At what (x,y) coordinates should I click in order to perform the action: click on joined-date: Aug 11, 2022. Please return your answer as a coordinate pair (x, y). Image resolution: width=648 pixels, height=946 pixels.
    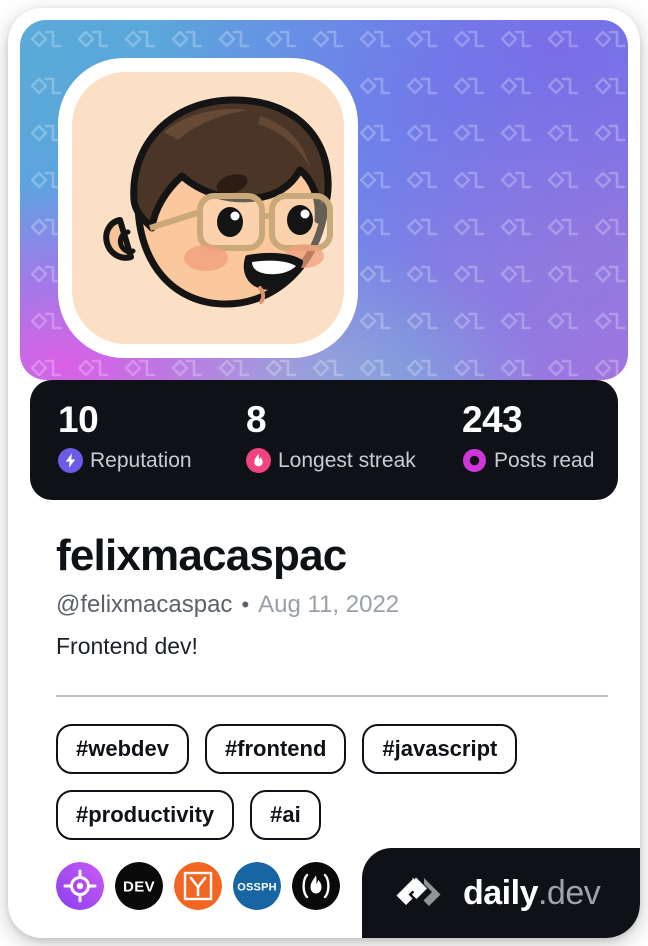
    Looking at the image, I should click on (329, 604).